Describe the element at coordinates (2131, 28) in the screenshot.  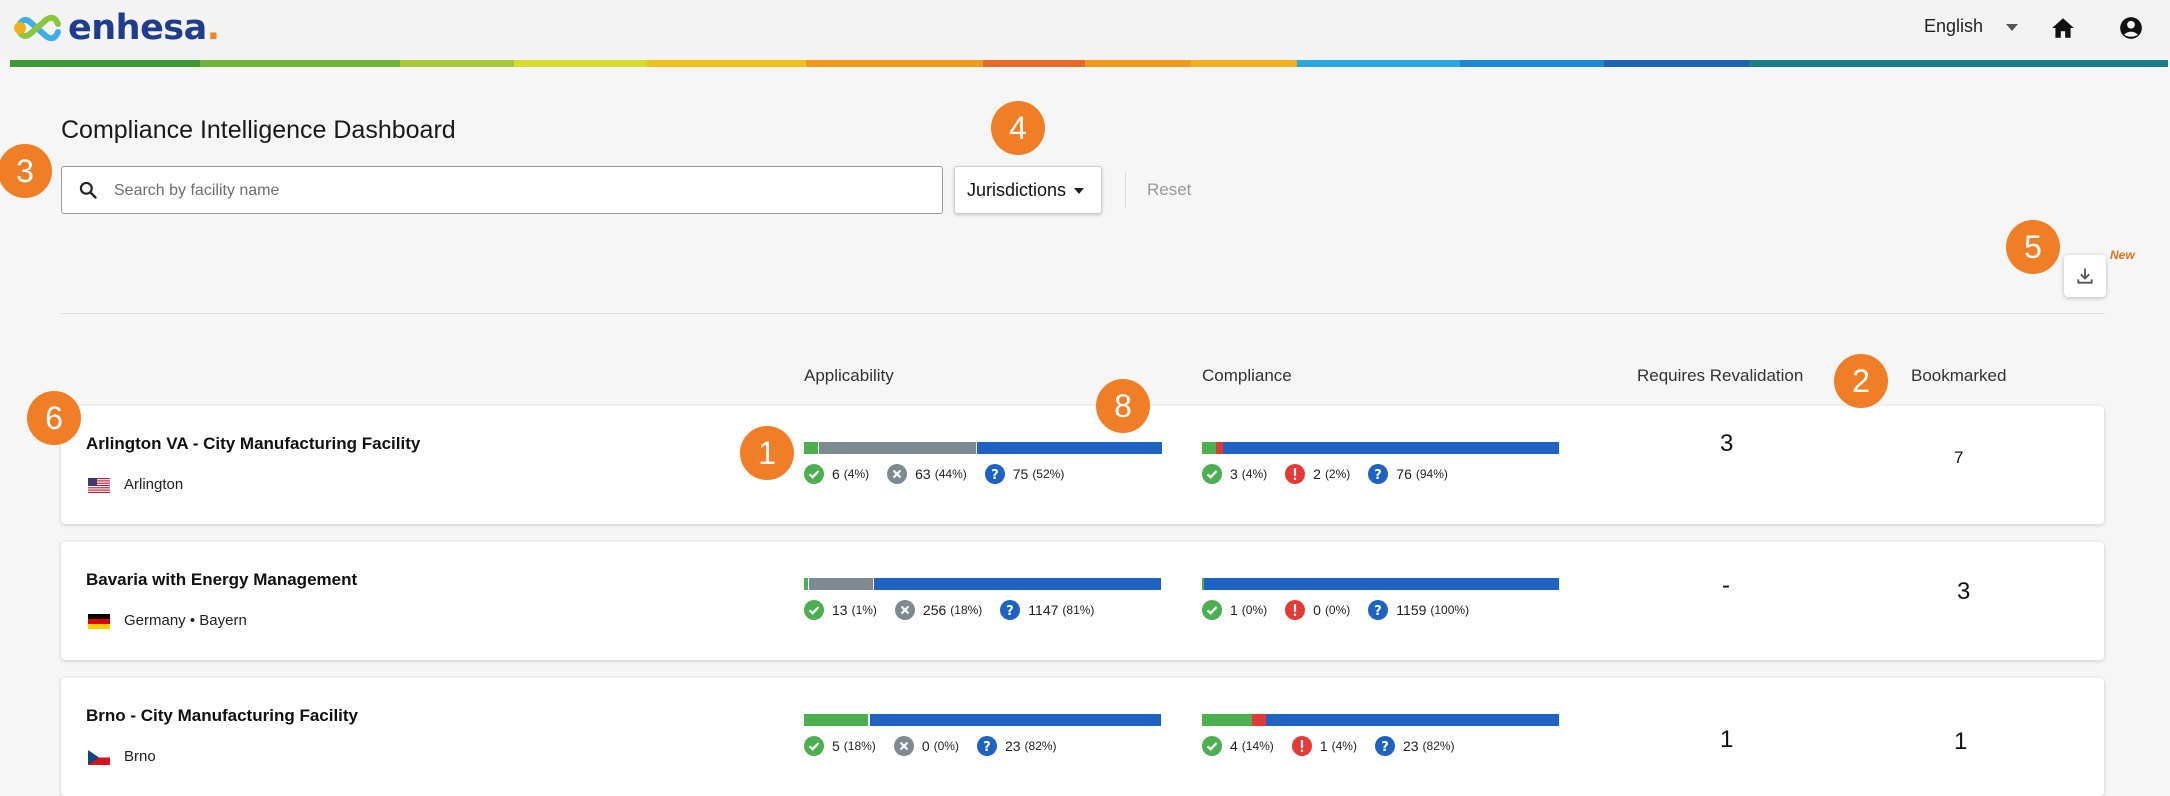
I see `account-circle-icon` at that location.